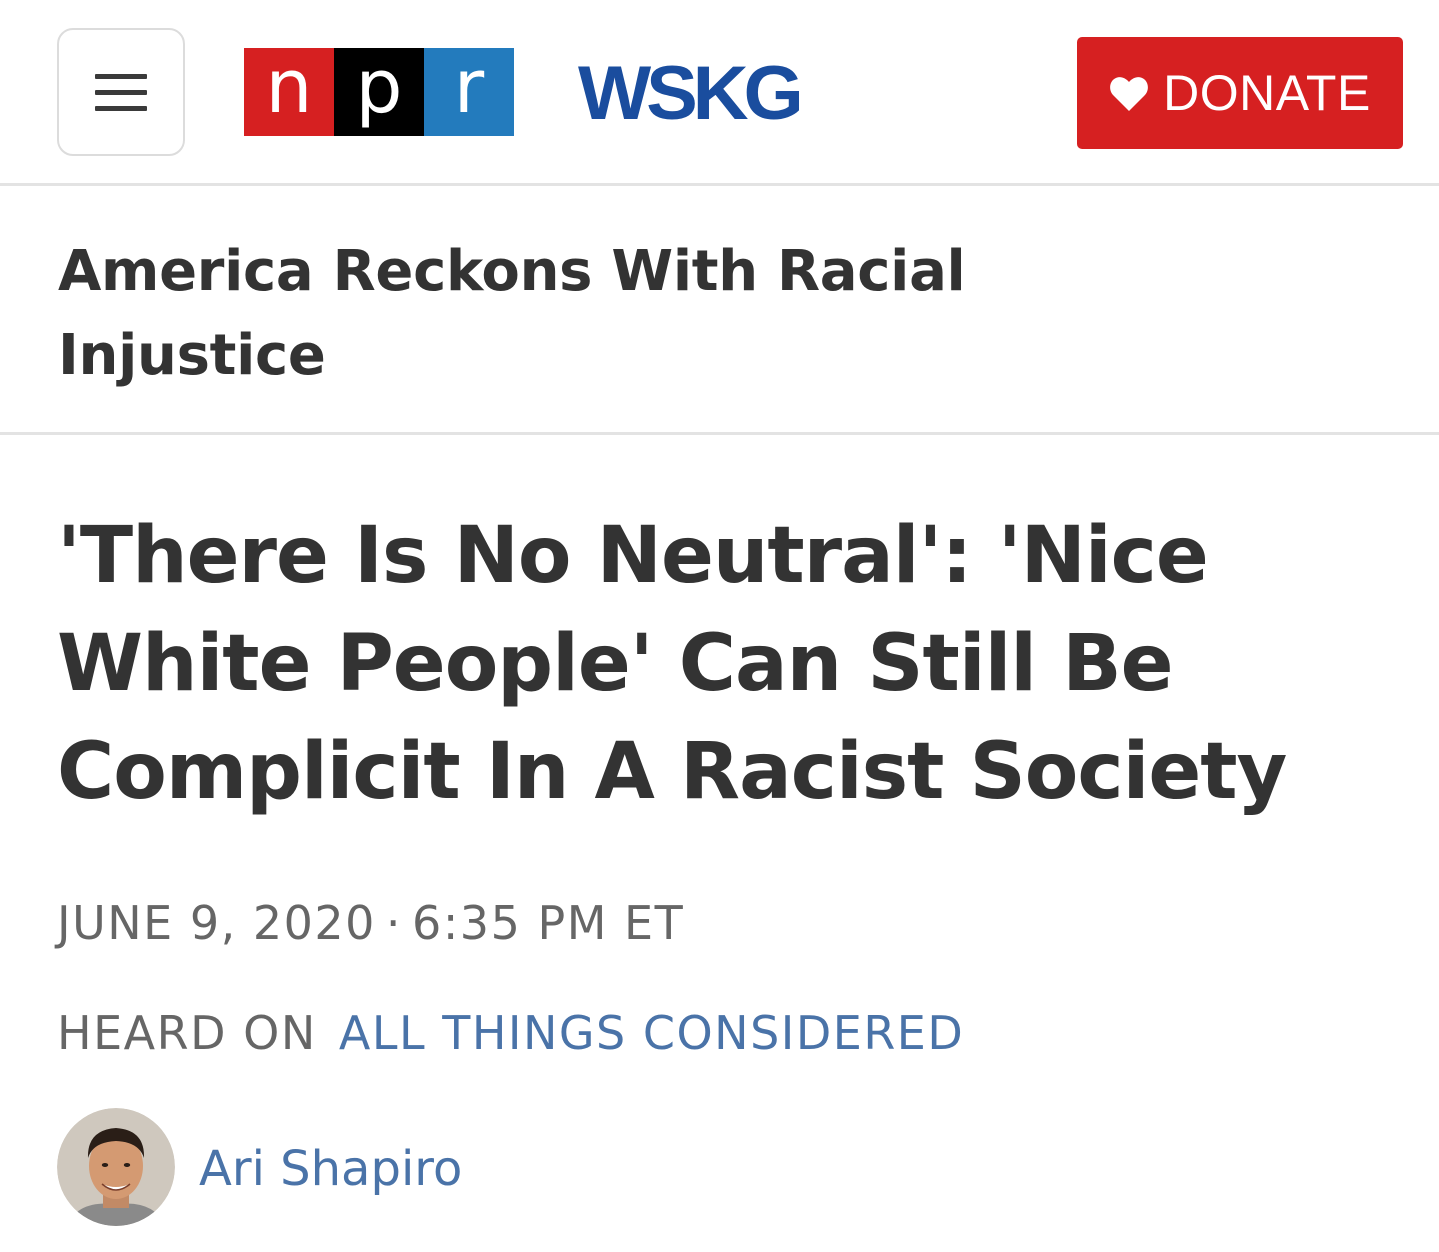 This screenshot has width=1439, height=1252. Describe the element at coordinates (116, 1167) in the screenshot. I see `author-avatar` at that location.